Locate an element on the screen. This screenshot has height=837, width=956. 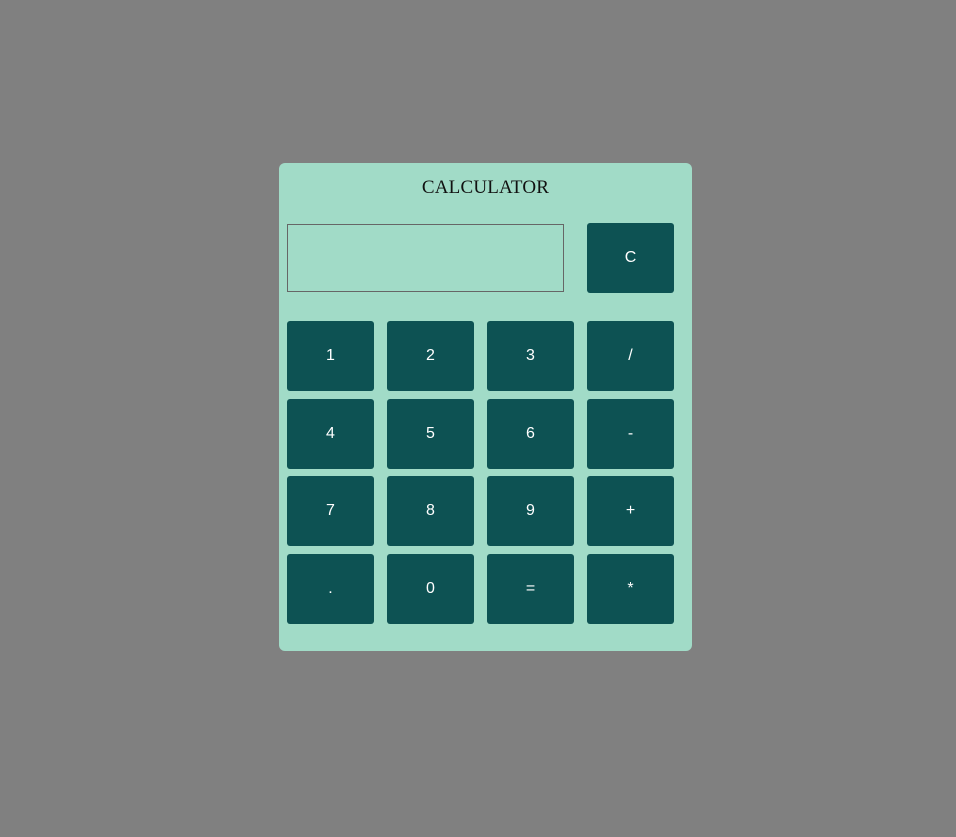
key-7-button: 7 is located at coordinates (330, 511).